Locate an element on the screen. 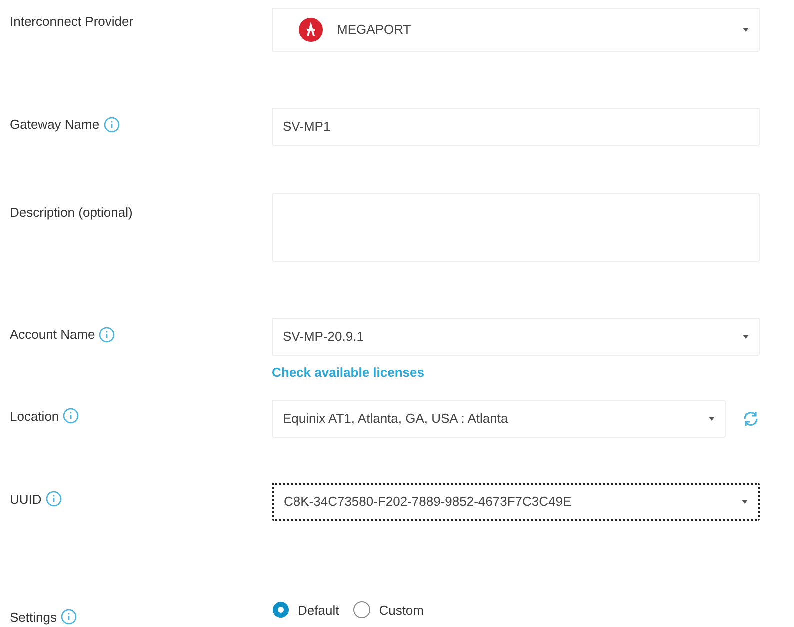  radio-option: Custom is located at coordinates (388, 610).